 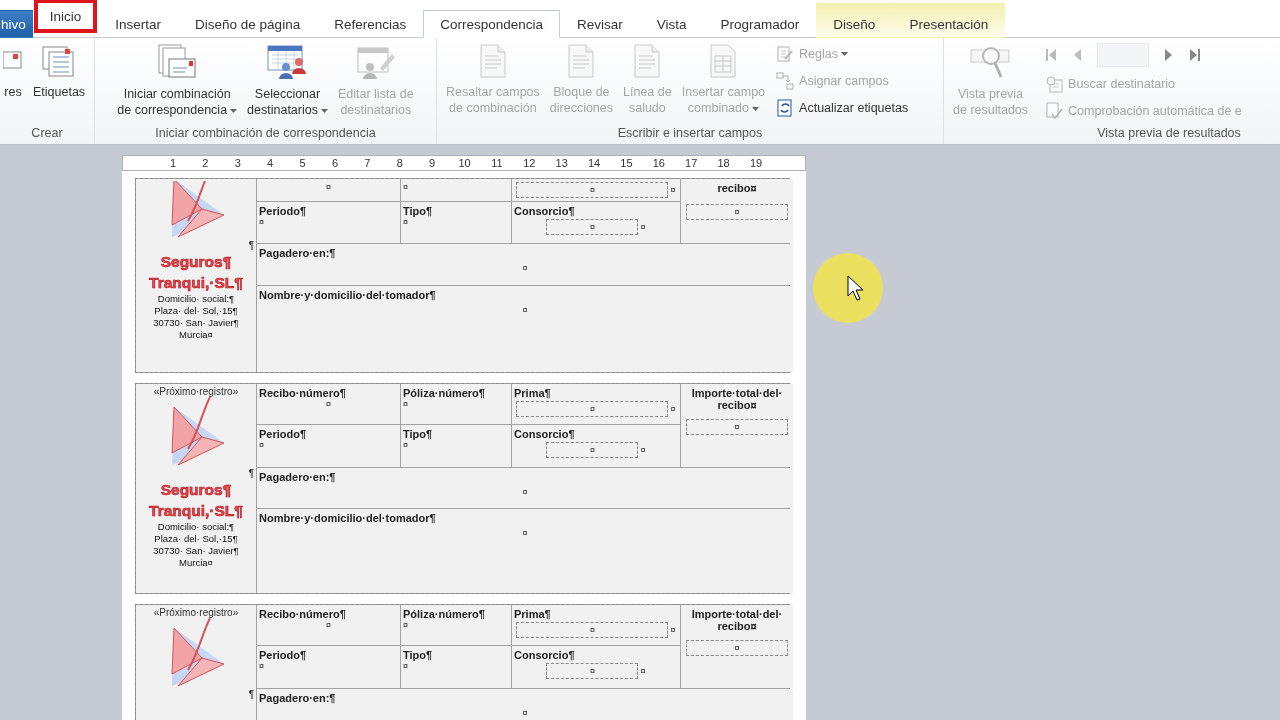 What do you see at coordinates (334, 163) in the screenshot?
I see `ruler-number: 6` at bounding box center [334, 163].